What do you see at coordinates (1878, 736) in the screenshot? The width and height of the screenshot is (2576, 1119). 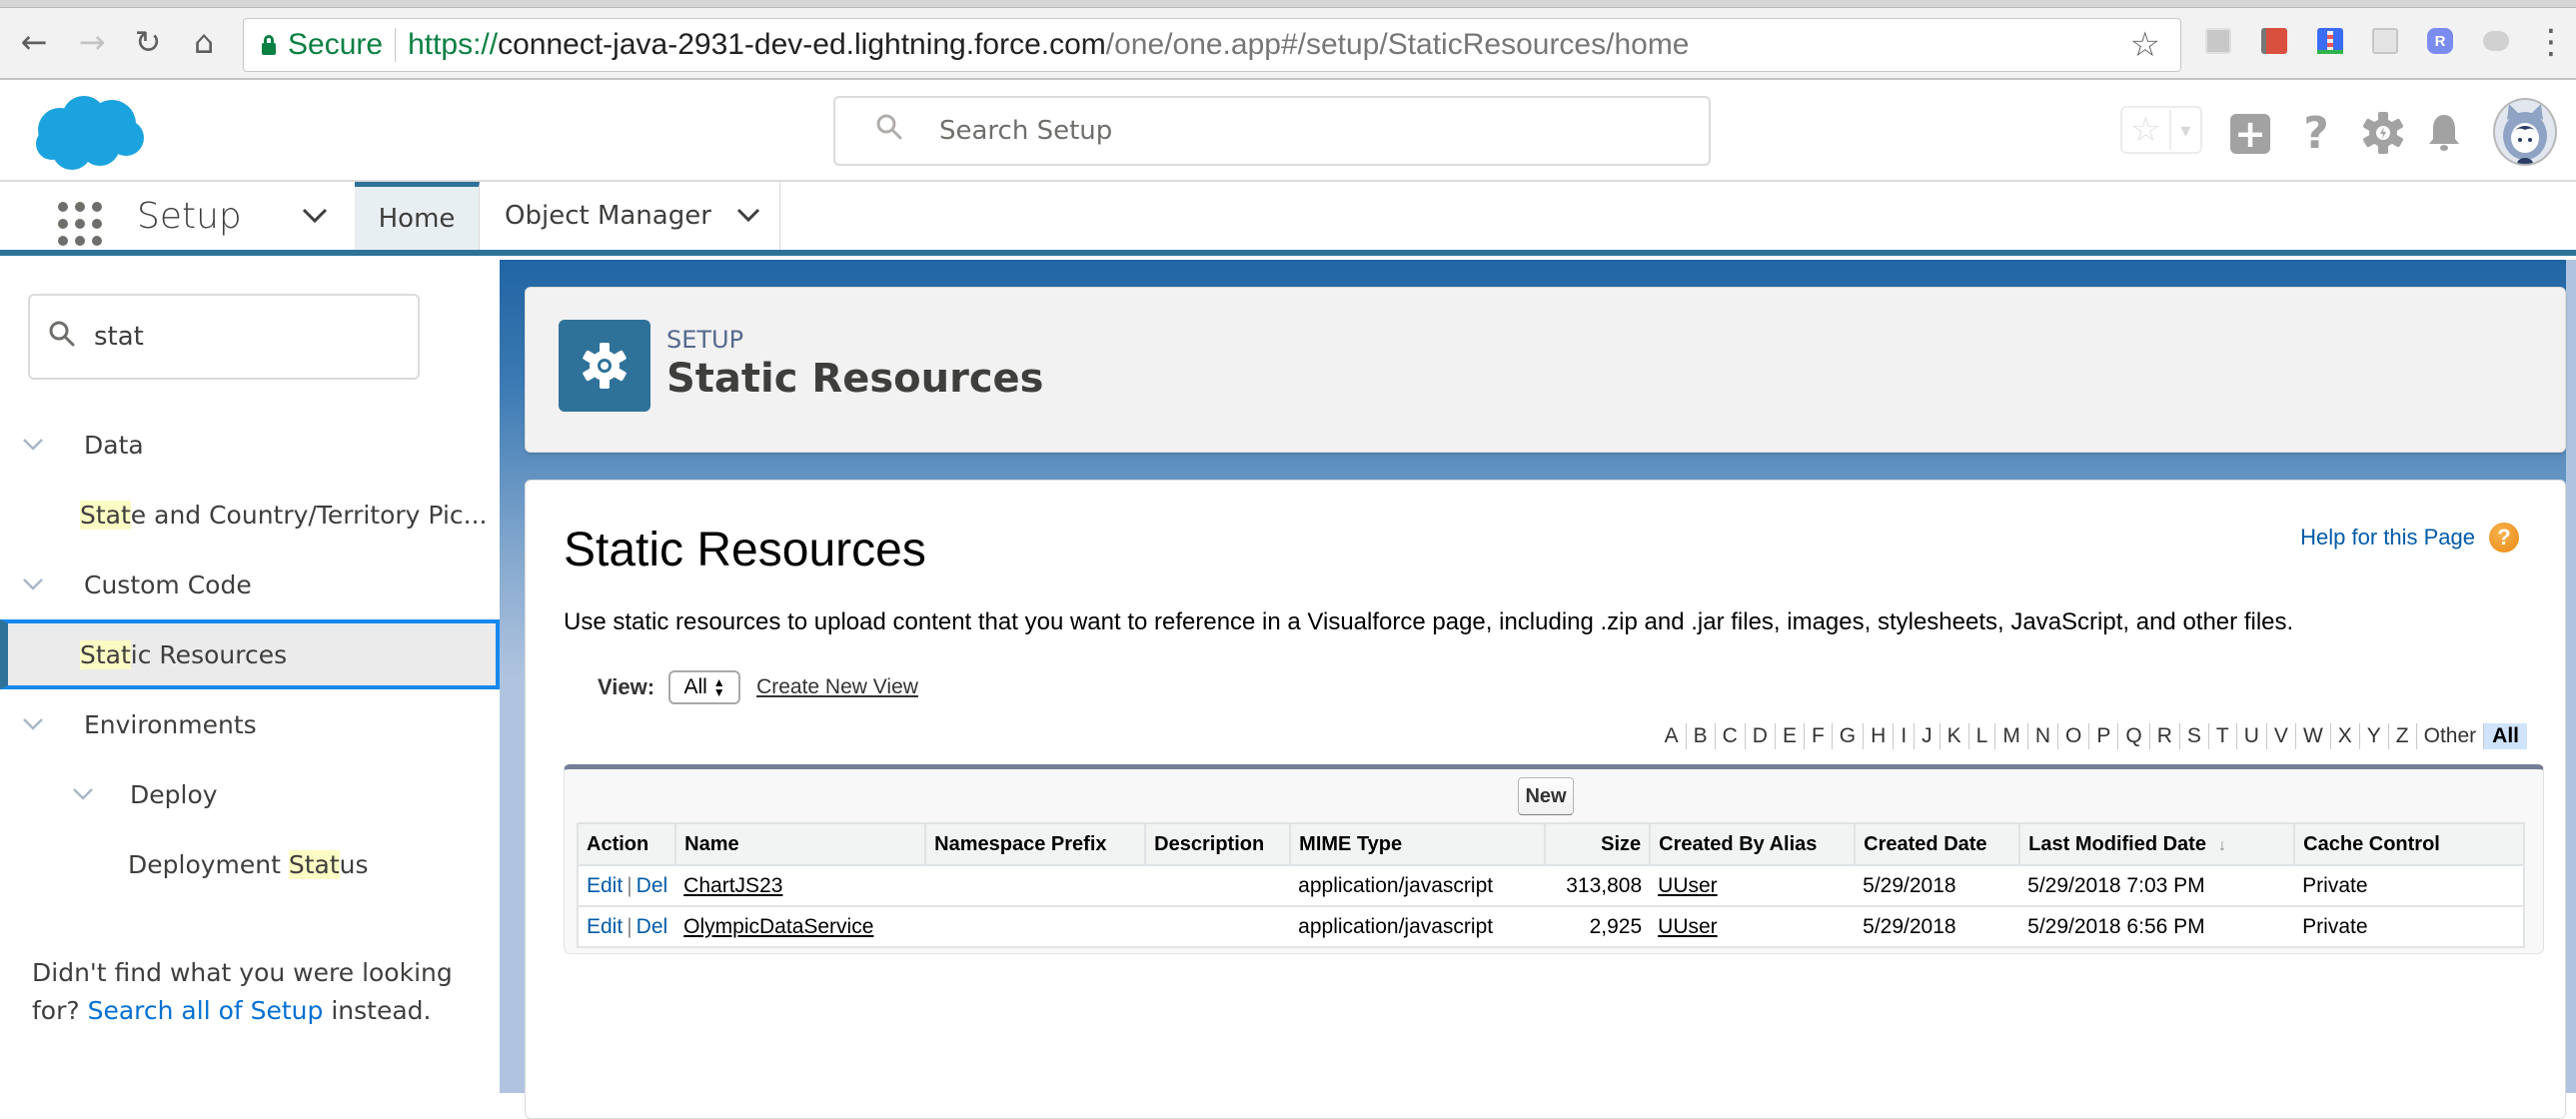 I see `alpha-filter-h: H` at bounding box center [1878, 736].